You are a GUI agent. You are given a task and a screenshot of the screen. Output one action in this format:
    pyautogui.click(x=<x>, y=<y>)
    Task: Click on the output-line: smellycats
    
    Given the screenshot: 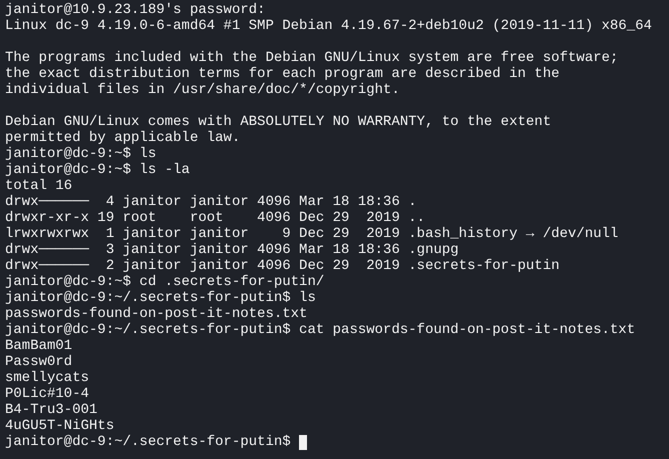 What is the action you would take?
    pyautogui.click(x=47, y=378)
    